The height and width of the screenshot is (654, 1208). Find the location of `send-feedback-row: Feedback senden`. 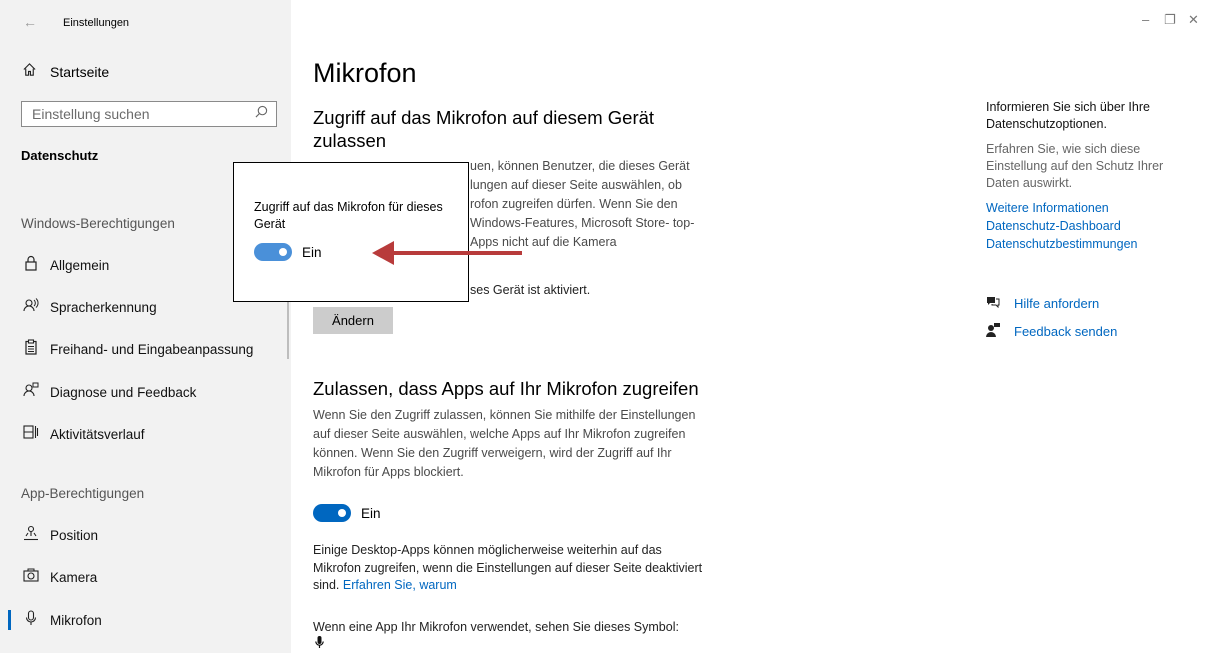

send-feedback-row: Feedback senden is located at coordinates (1051, 331).